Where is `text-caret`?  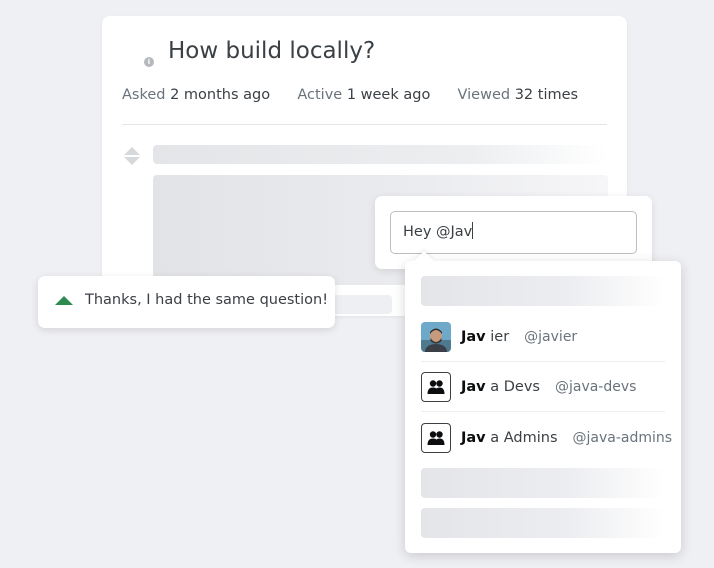 text-caret is located at coordinates (473, 230).